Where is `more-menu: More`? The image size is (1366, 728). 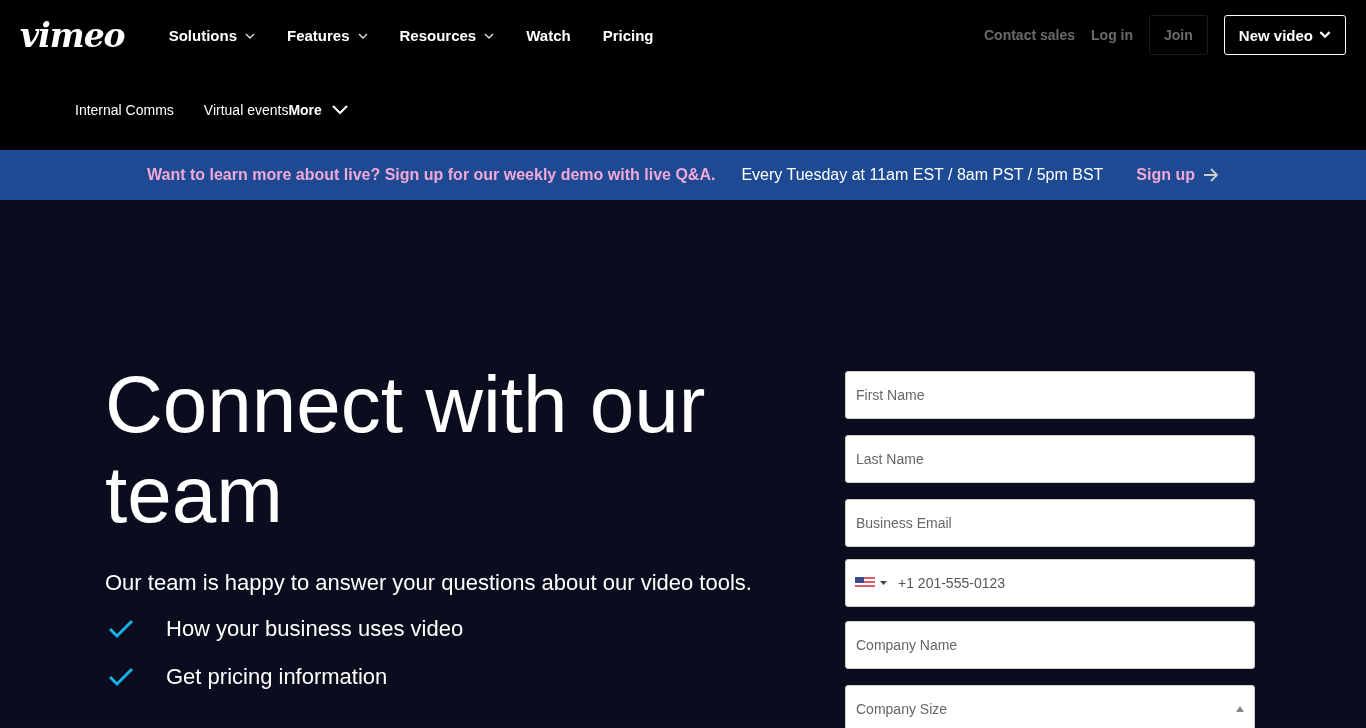 more-menu: More is located at coordinates (318, 110).